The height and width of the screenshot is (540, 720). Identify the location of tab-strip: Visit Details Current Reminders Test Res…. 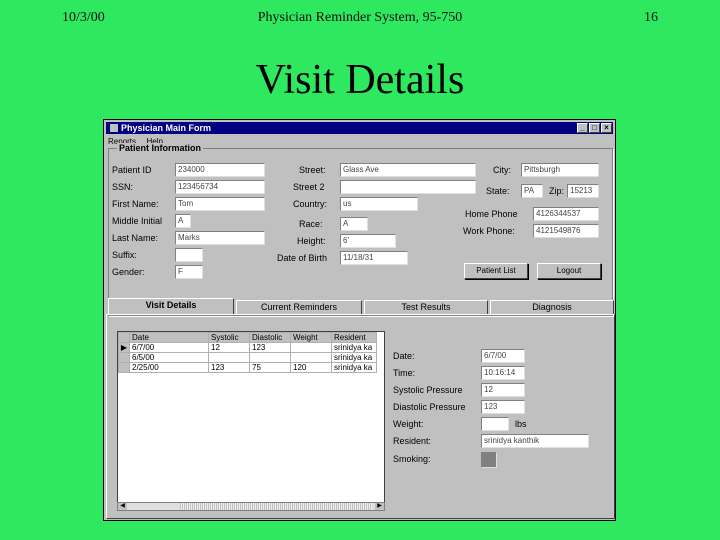
(360, 306).